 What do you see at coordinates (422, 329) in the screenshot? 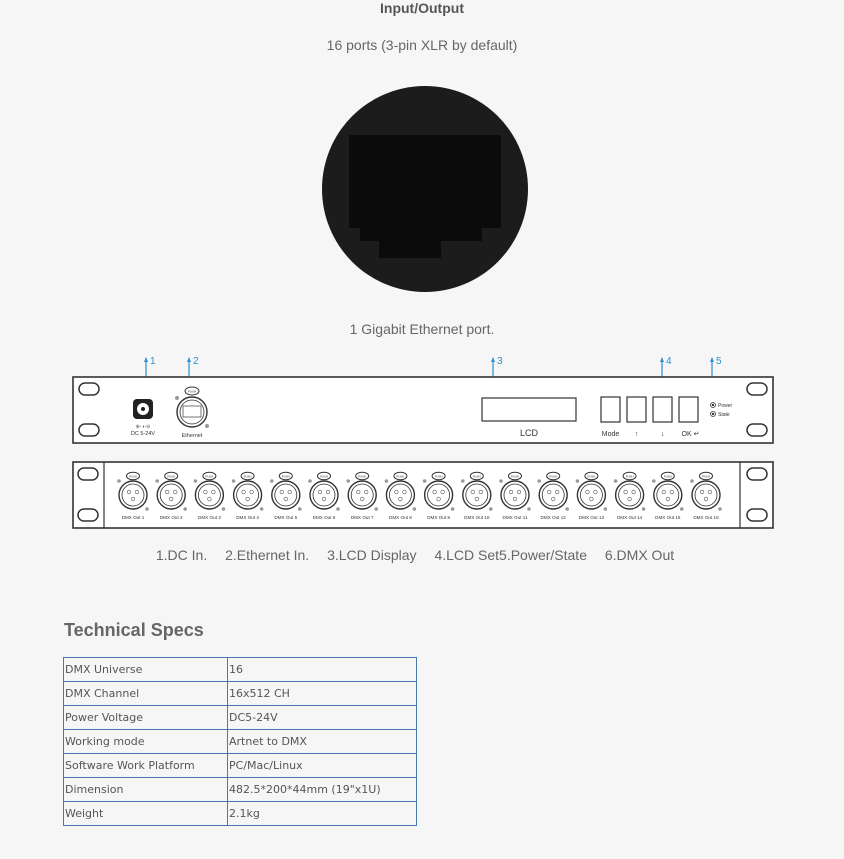
I see `ethernet-caption: 1 Gigabit Ethernet port.` at bounding box center [422, 329].